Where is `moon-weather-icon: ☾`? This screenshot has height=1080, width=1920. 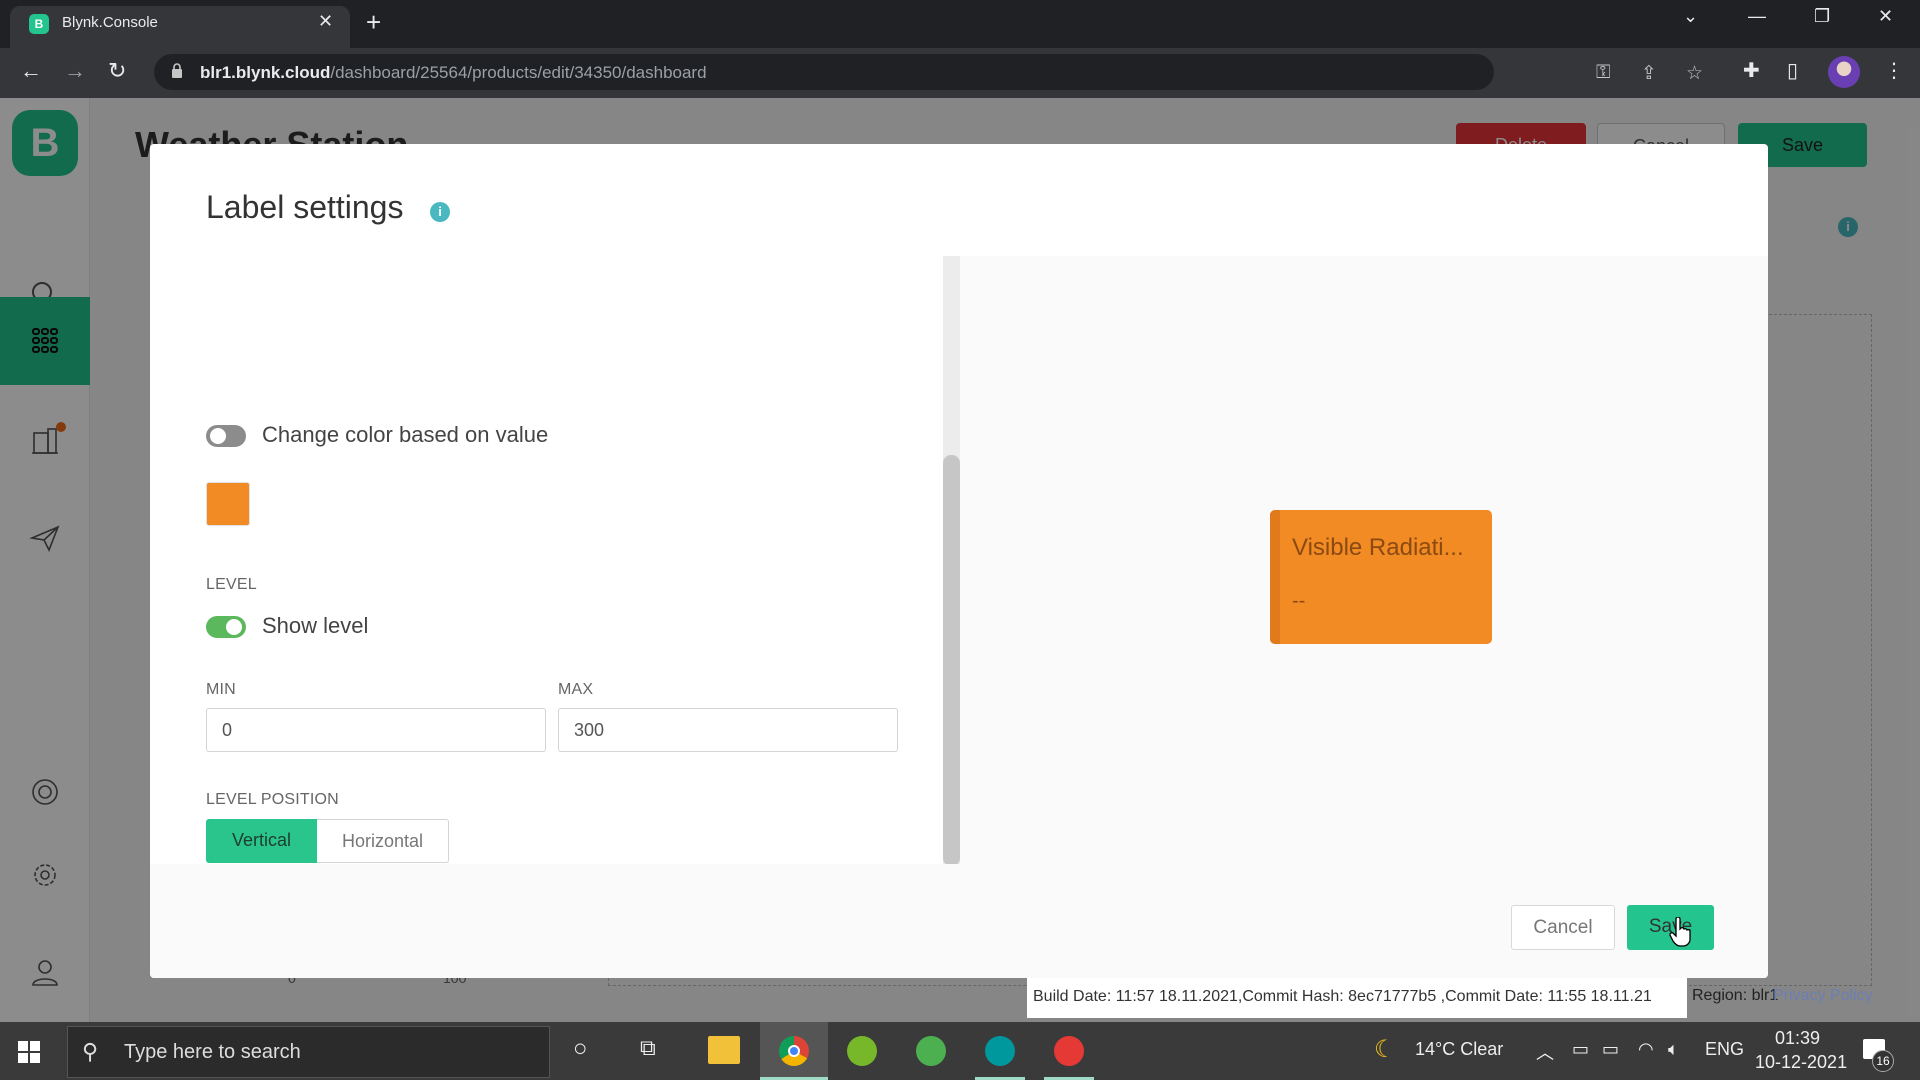
moon-weather-icon: ☾ is located at coordinates (1385, 1049).